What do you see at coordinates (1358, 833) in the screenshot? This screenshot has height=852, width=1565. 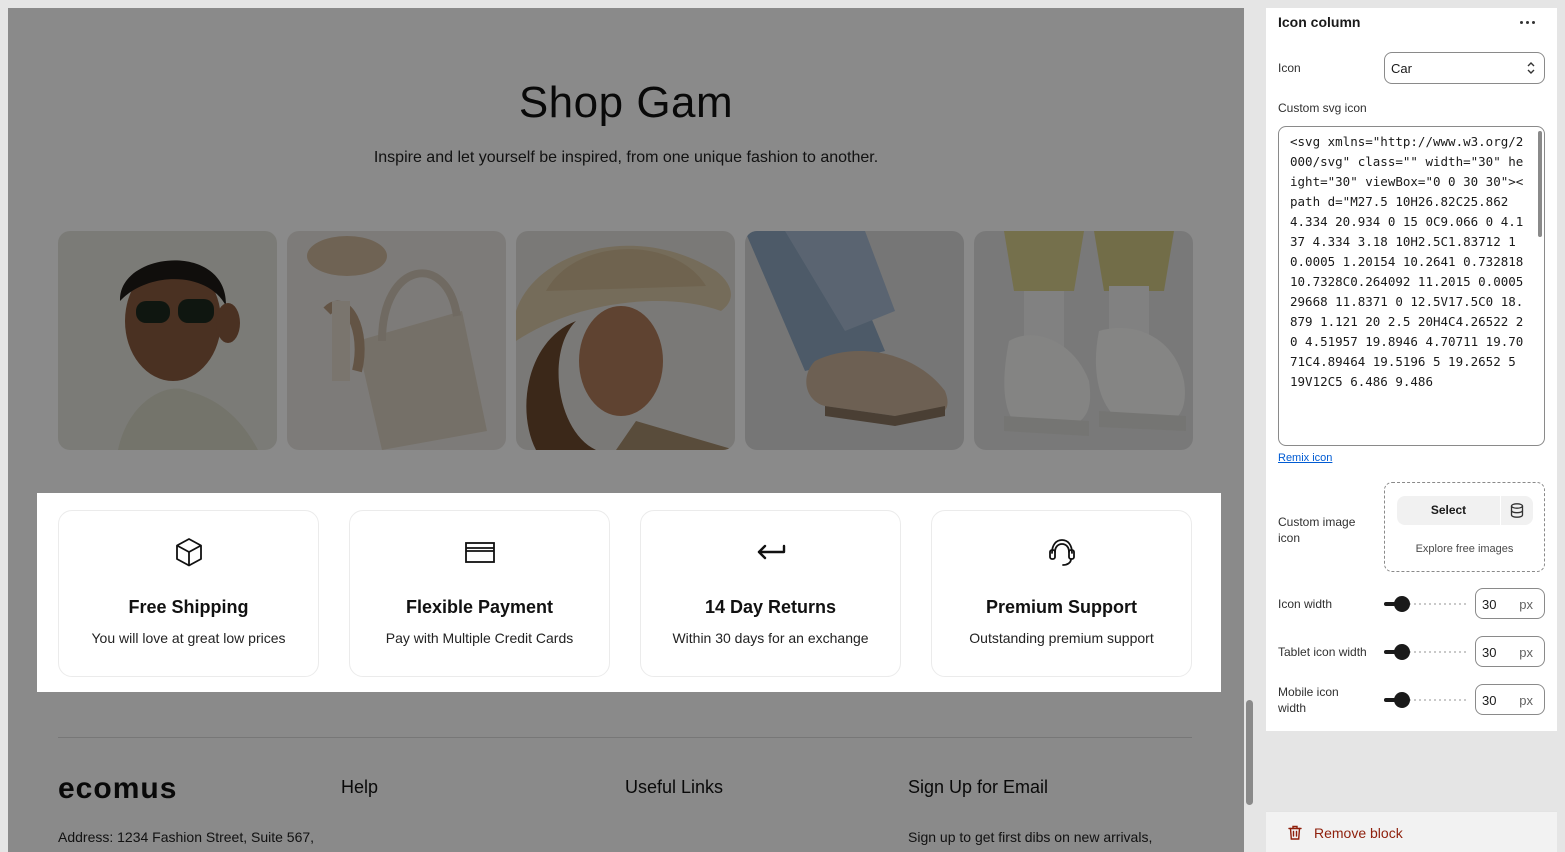 I see `remove-block-label: Remove block` at bounding box center [1358, 833].